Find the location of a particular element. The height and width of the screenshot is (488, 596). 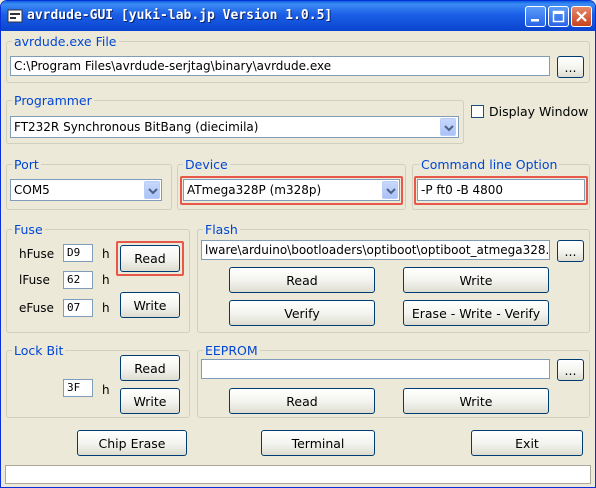

title-bar: avrdude-GUI [yuki-lab.jp Version 1.0.5] is located at coordinates (298, 16).